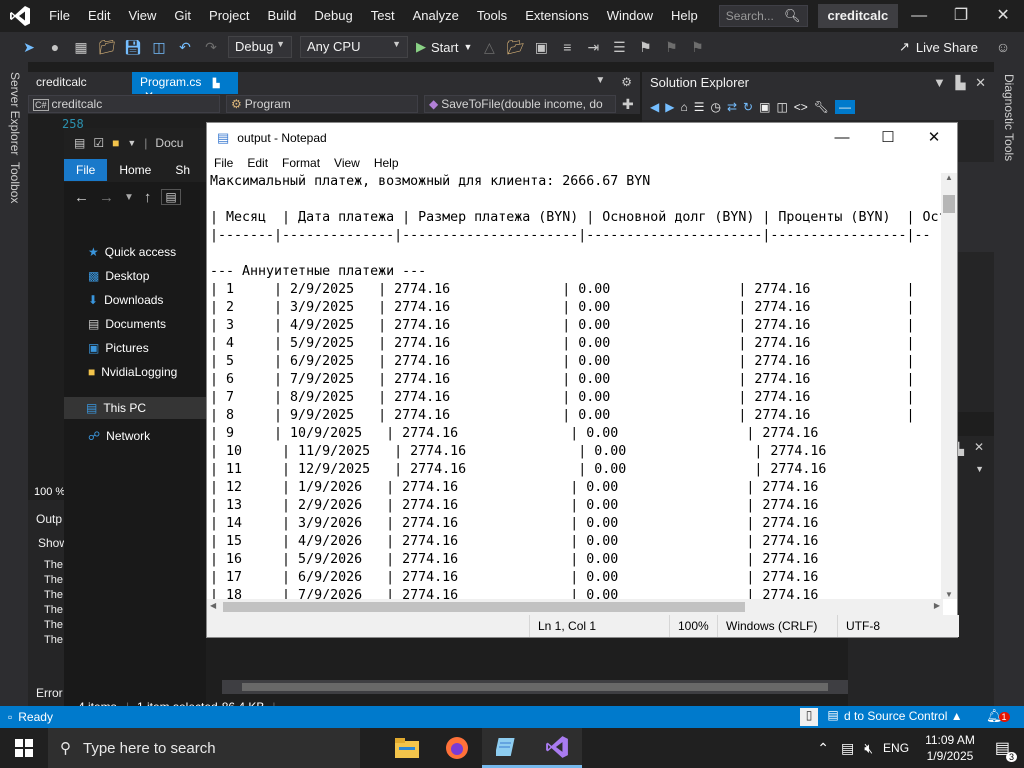  What do you see at coordinates (492, 16) in the screenshot?
I see `menu-tools: Tools` at bounding box center [492, 16].